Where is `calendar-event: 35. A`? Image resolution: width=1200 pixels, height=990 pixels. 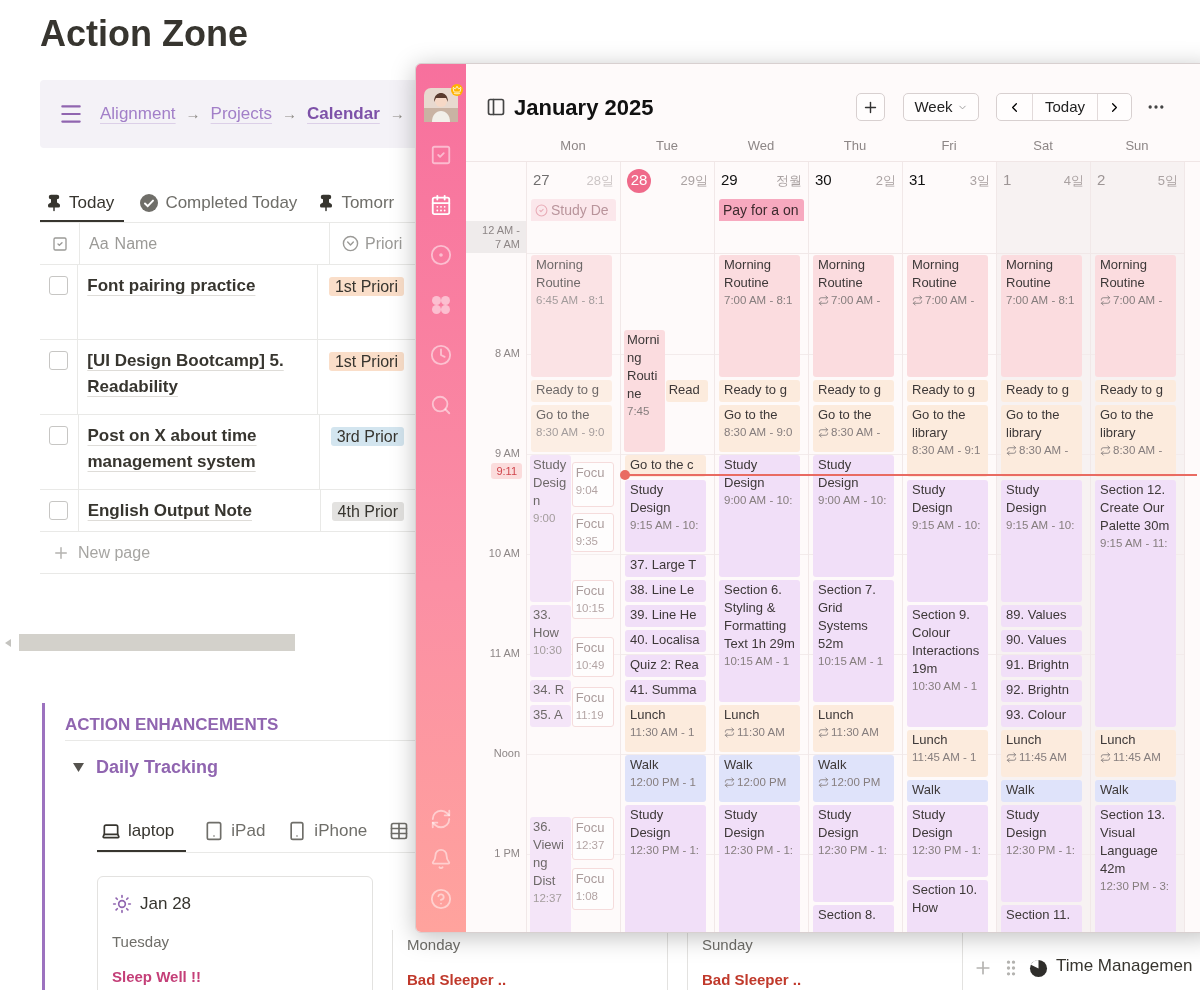
calendar-event: 35. A is located at coordinates (550, 716).